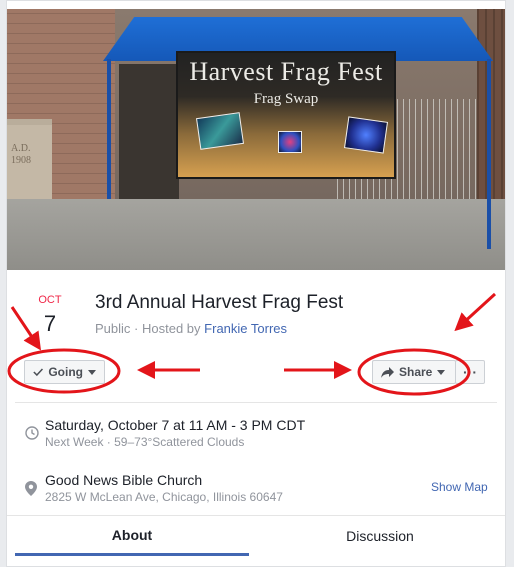 The width and height of the screenshot is (514, 567). Describe the element at coordinates (175, 425) in the screenshot. I see `event-datetime: Saturday, October 7 at 11 AM - 3 PM CDT` at that location.